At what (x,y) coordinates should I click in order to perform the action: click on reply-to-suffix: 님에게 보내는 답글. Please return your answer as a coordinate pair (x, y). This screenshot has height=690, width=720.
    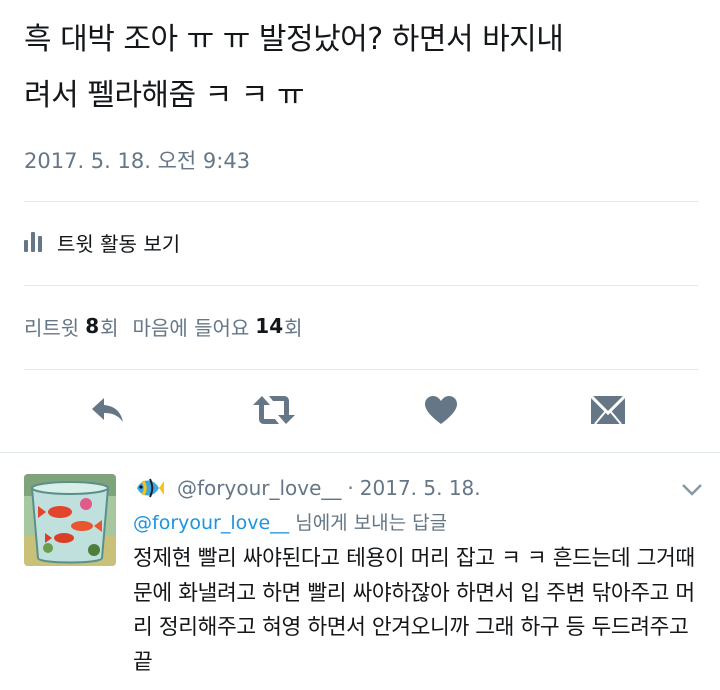
    Looking at the image, I should click on (368, 523).